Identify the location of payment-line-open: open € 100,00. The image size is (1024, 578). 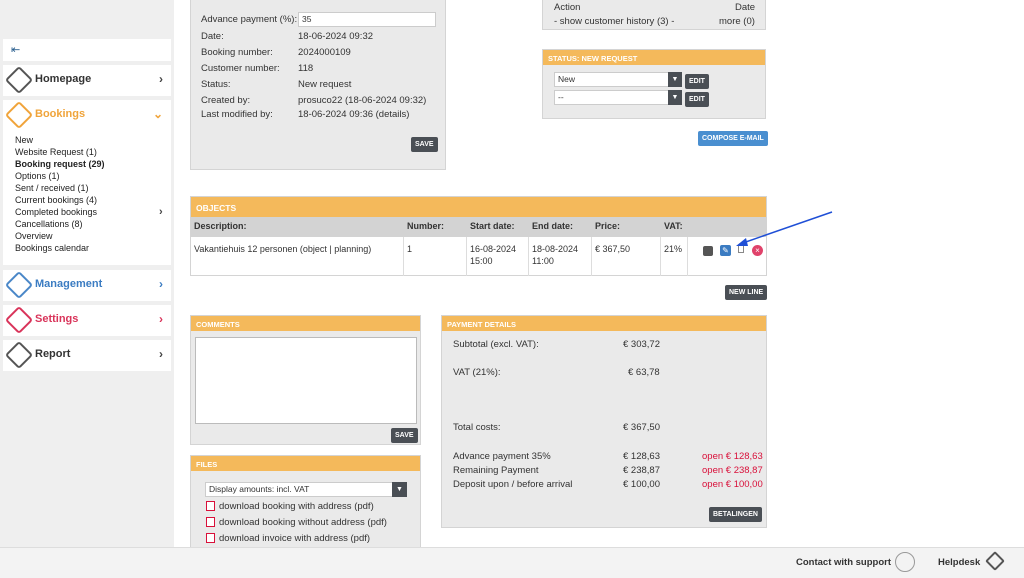
(732, 484).